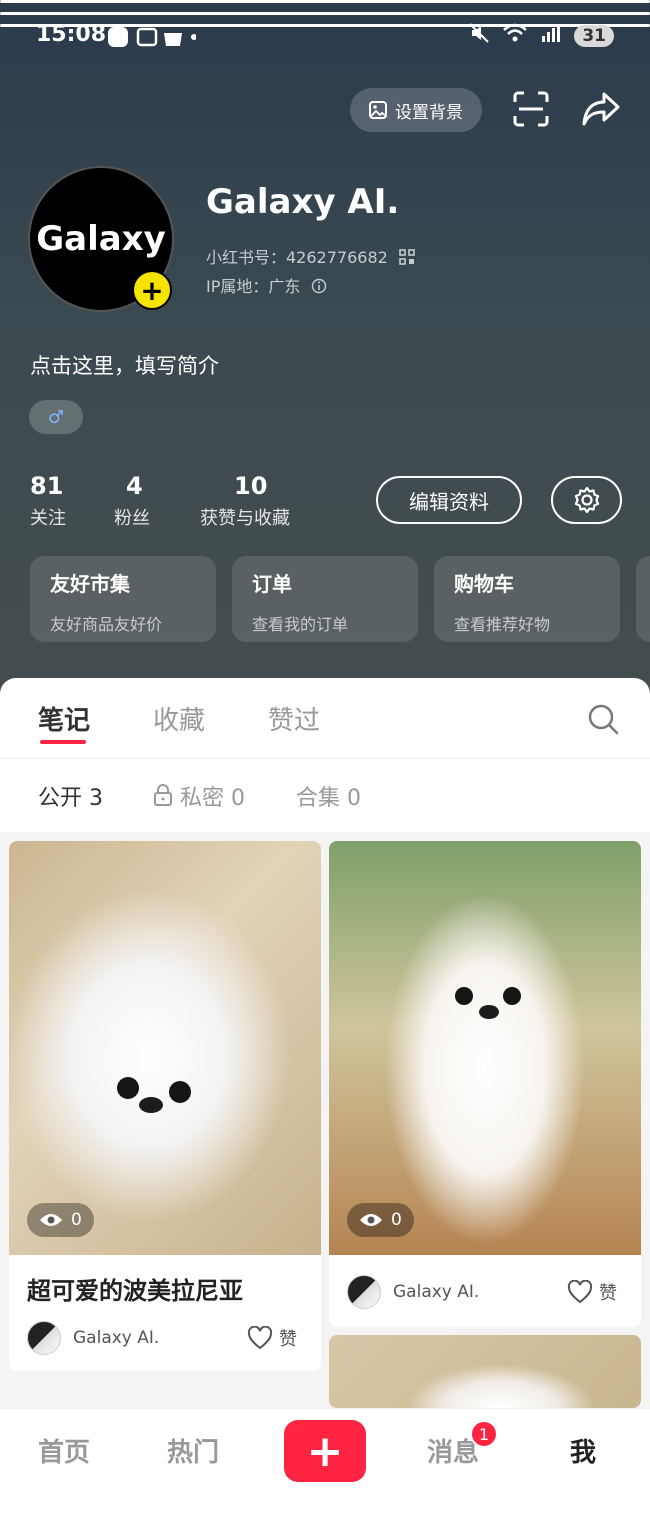 The height and width of the screenshot is (1518, 650). I want to click on tab-notes: 笔记, so click(64, 718).